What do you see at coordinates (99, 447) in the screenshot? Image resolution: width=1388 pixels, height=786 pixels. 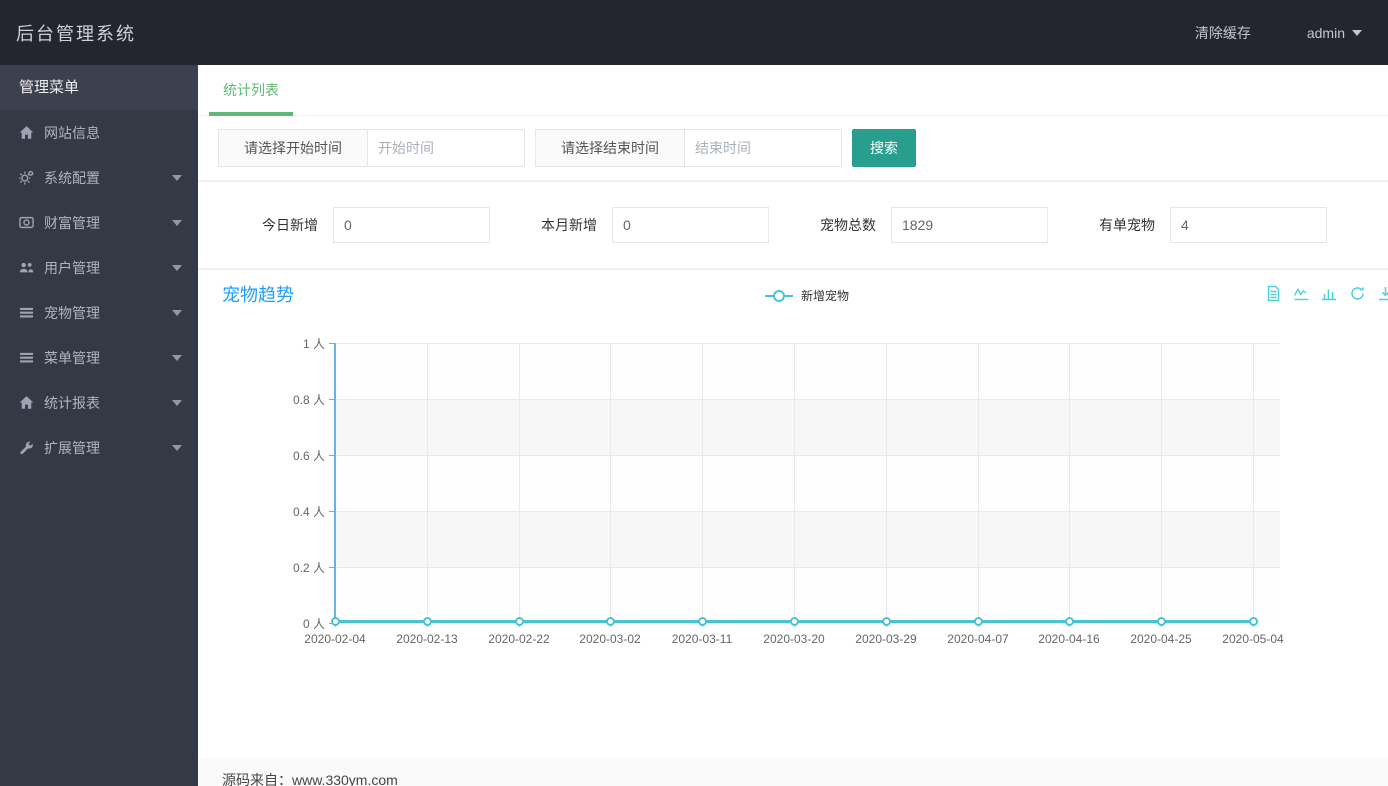 I see `sidebar-item-7: 扩展管理` at bounding box center [99, 447].